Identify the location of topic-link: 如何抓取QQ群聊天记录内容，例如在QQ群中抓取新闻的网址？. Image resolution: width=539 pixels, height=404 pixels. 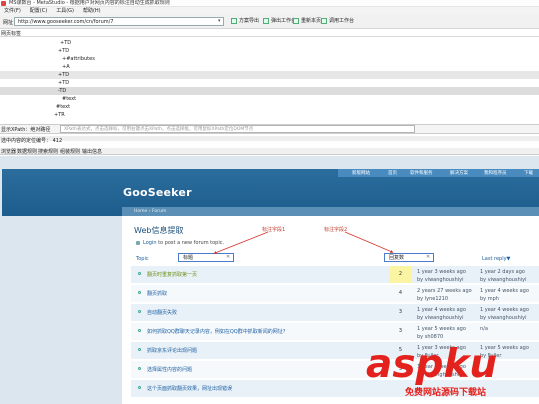
(217, 331).